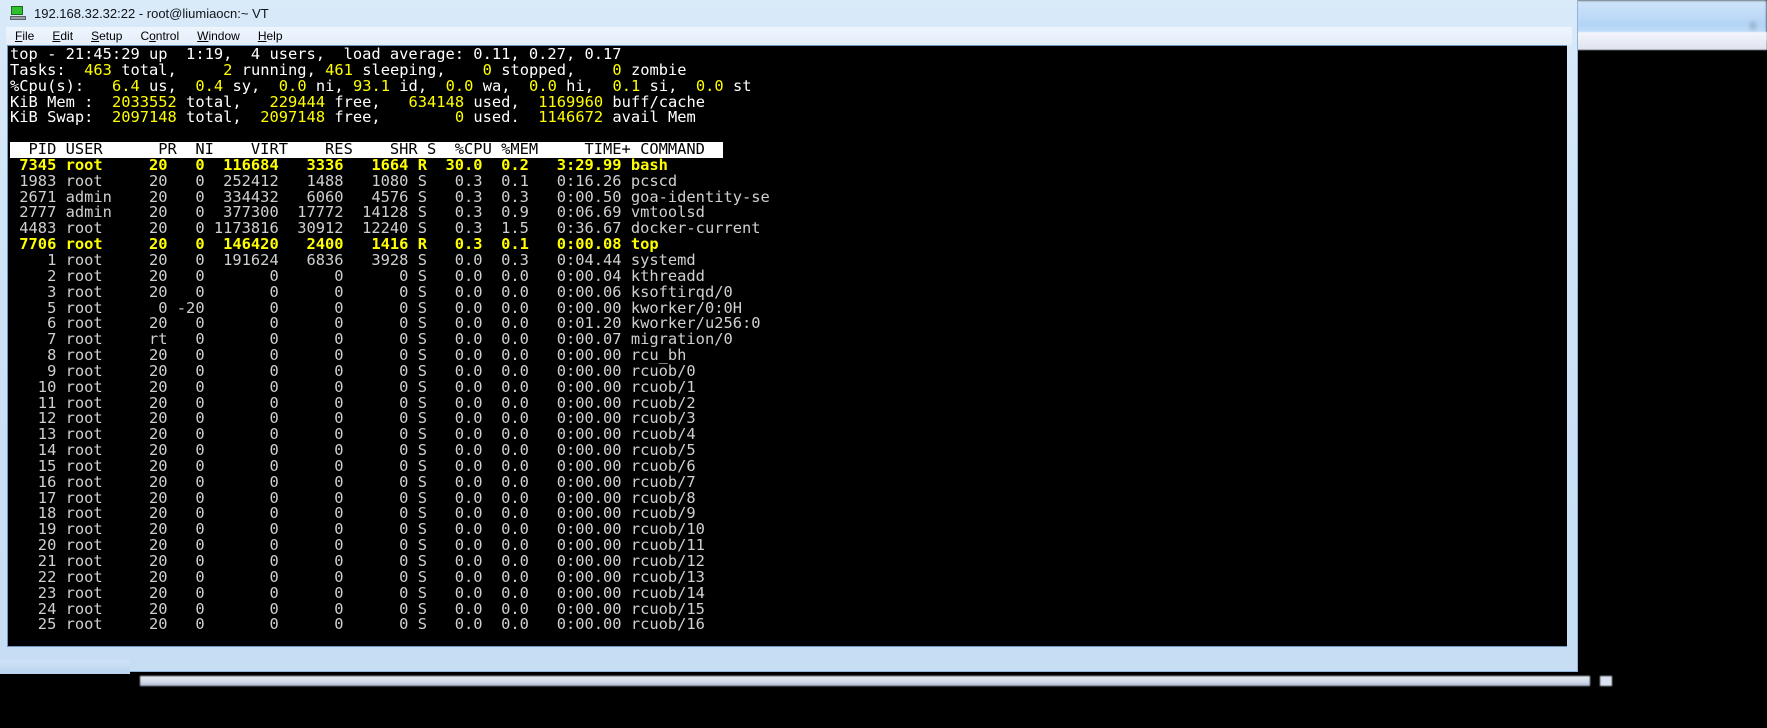 The height and width of the screenshot is (728, 1767). I want to click on menu-item-file: File, so click(24, 36).